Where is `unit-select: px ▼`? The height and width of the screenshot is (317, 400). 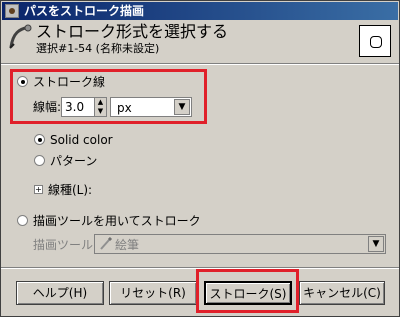
unit-select: px ▼ is located at coordinates (151, 107).